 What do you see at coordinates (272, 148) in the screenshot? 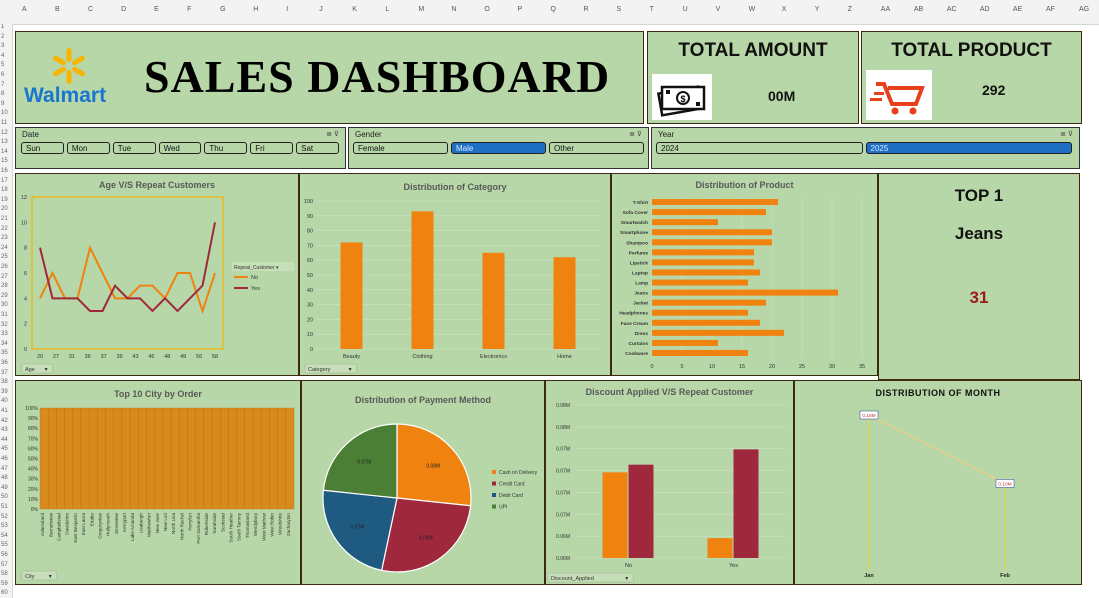
I see `slicer-button-fri: Fri` at bounding box center [272, 148].